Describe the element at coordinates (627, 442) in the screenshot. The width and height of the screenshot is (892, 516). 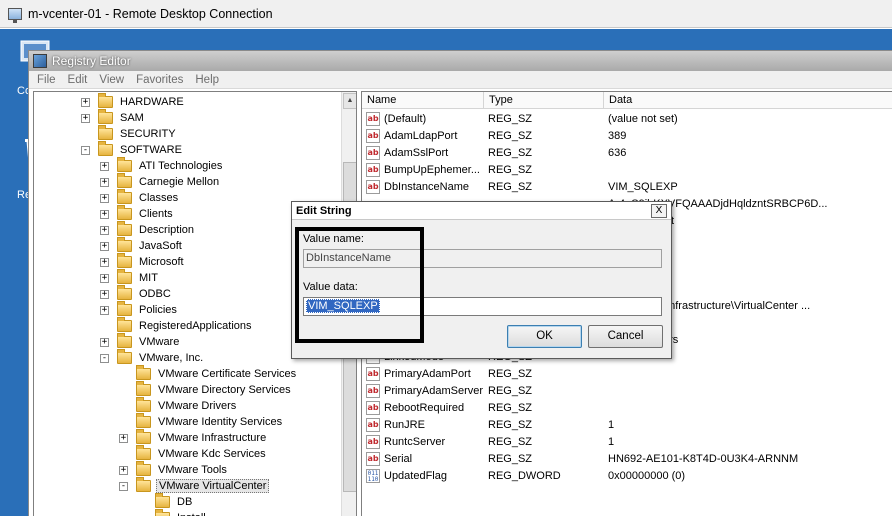
I see `value-row: ab RuntcServer REG_SZ 1` at that location.